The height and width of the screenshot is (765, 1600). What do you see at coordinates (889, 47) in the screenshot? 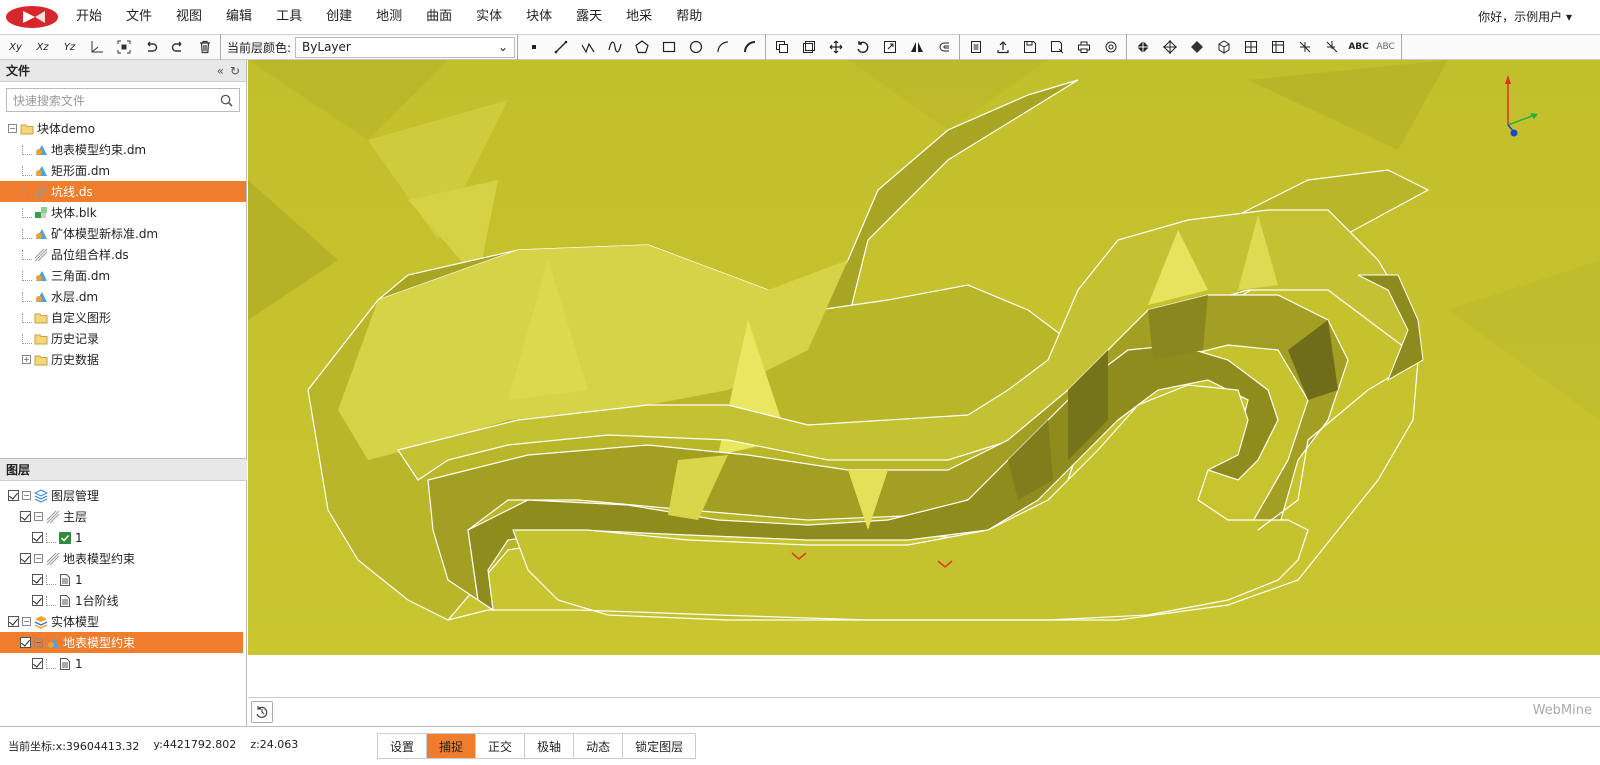
I see `scale-button` at bounding box center [889, 47].